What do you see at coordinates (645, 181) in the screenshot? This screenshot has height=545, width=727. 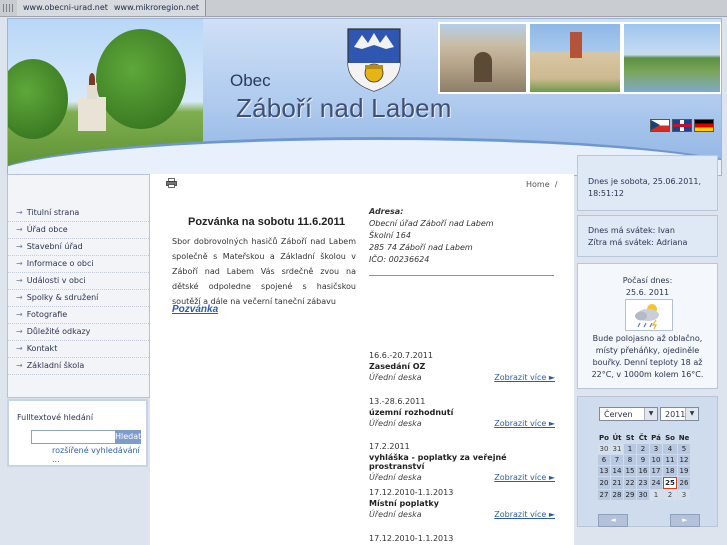 I see `current-date: Dnes je sobota, 25.06.2011,` at bounding box center [645, 181].